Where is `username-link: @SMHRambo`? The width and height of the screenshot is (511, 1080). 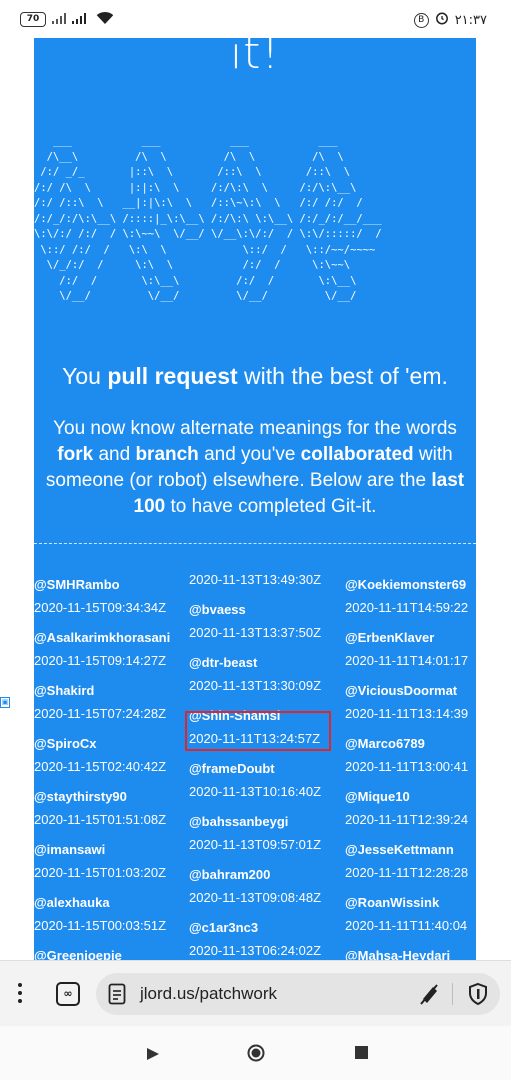
username-link: @SMHRambo is located at coordinates (77, 584).